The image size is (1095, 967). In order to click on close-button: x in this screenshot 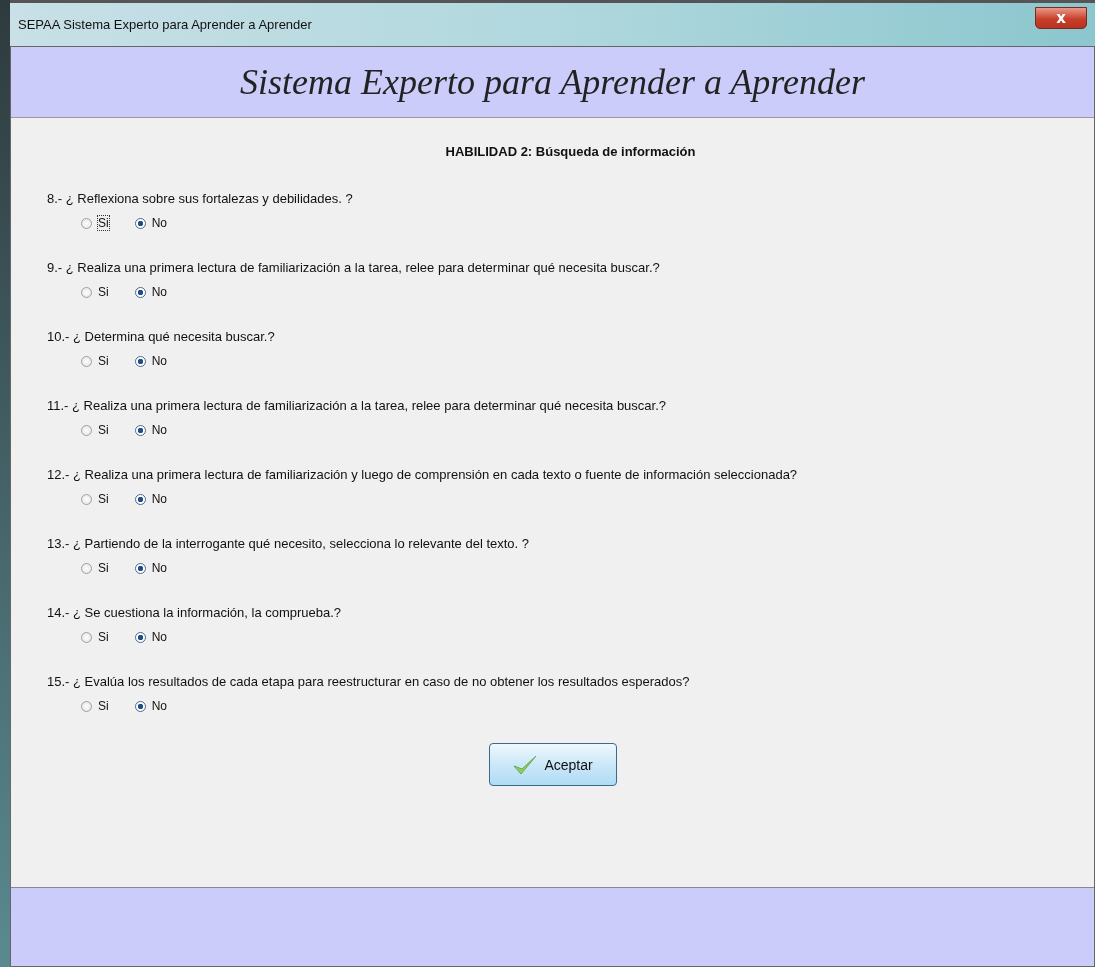, I will do `click(1061, 18)`.